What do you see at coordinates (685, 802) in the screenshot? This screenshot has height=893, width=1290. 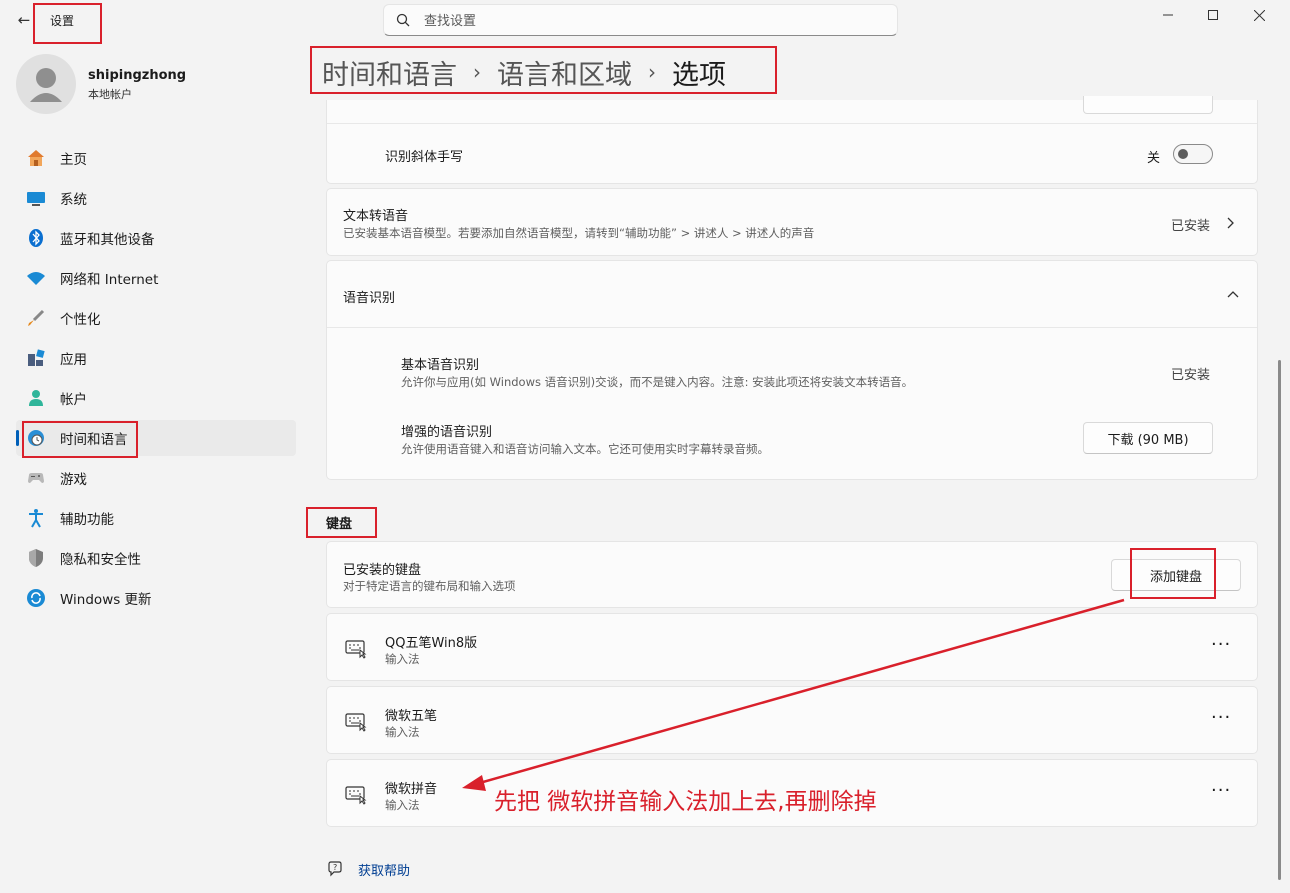 I see `annotation-text: 先把 微软拼音输入法加上去,再删除掉` at bounding box center [685, 802].